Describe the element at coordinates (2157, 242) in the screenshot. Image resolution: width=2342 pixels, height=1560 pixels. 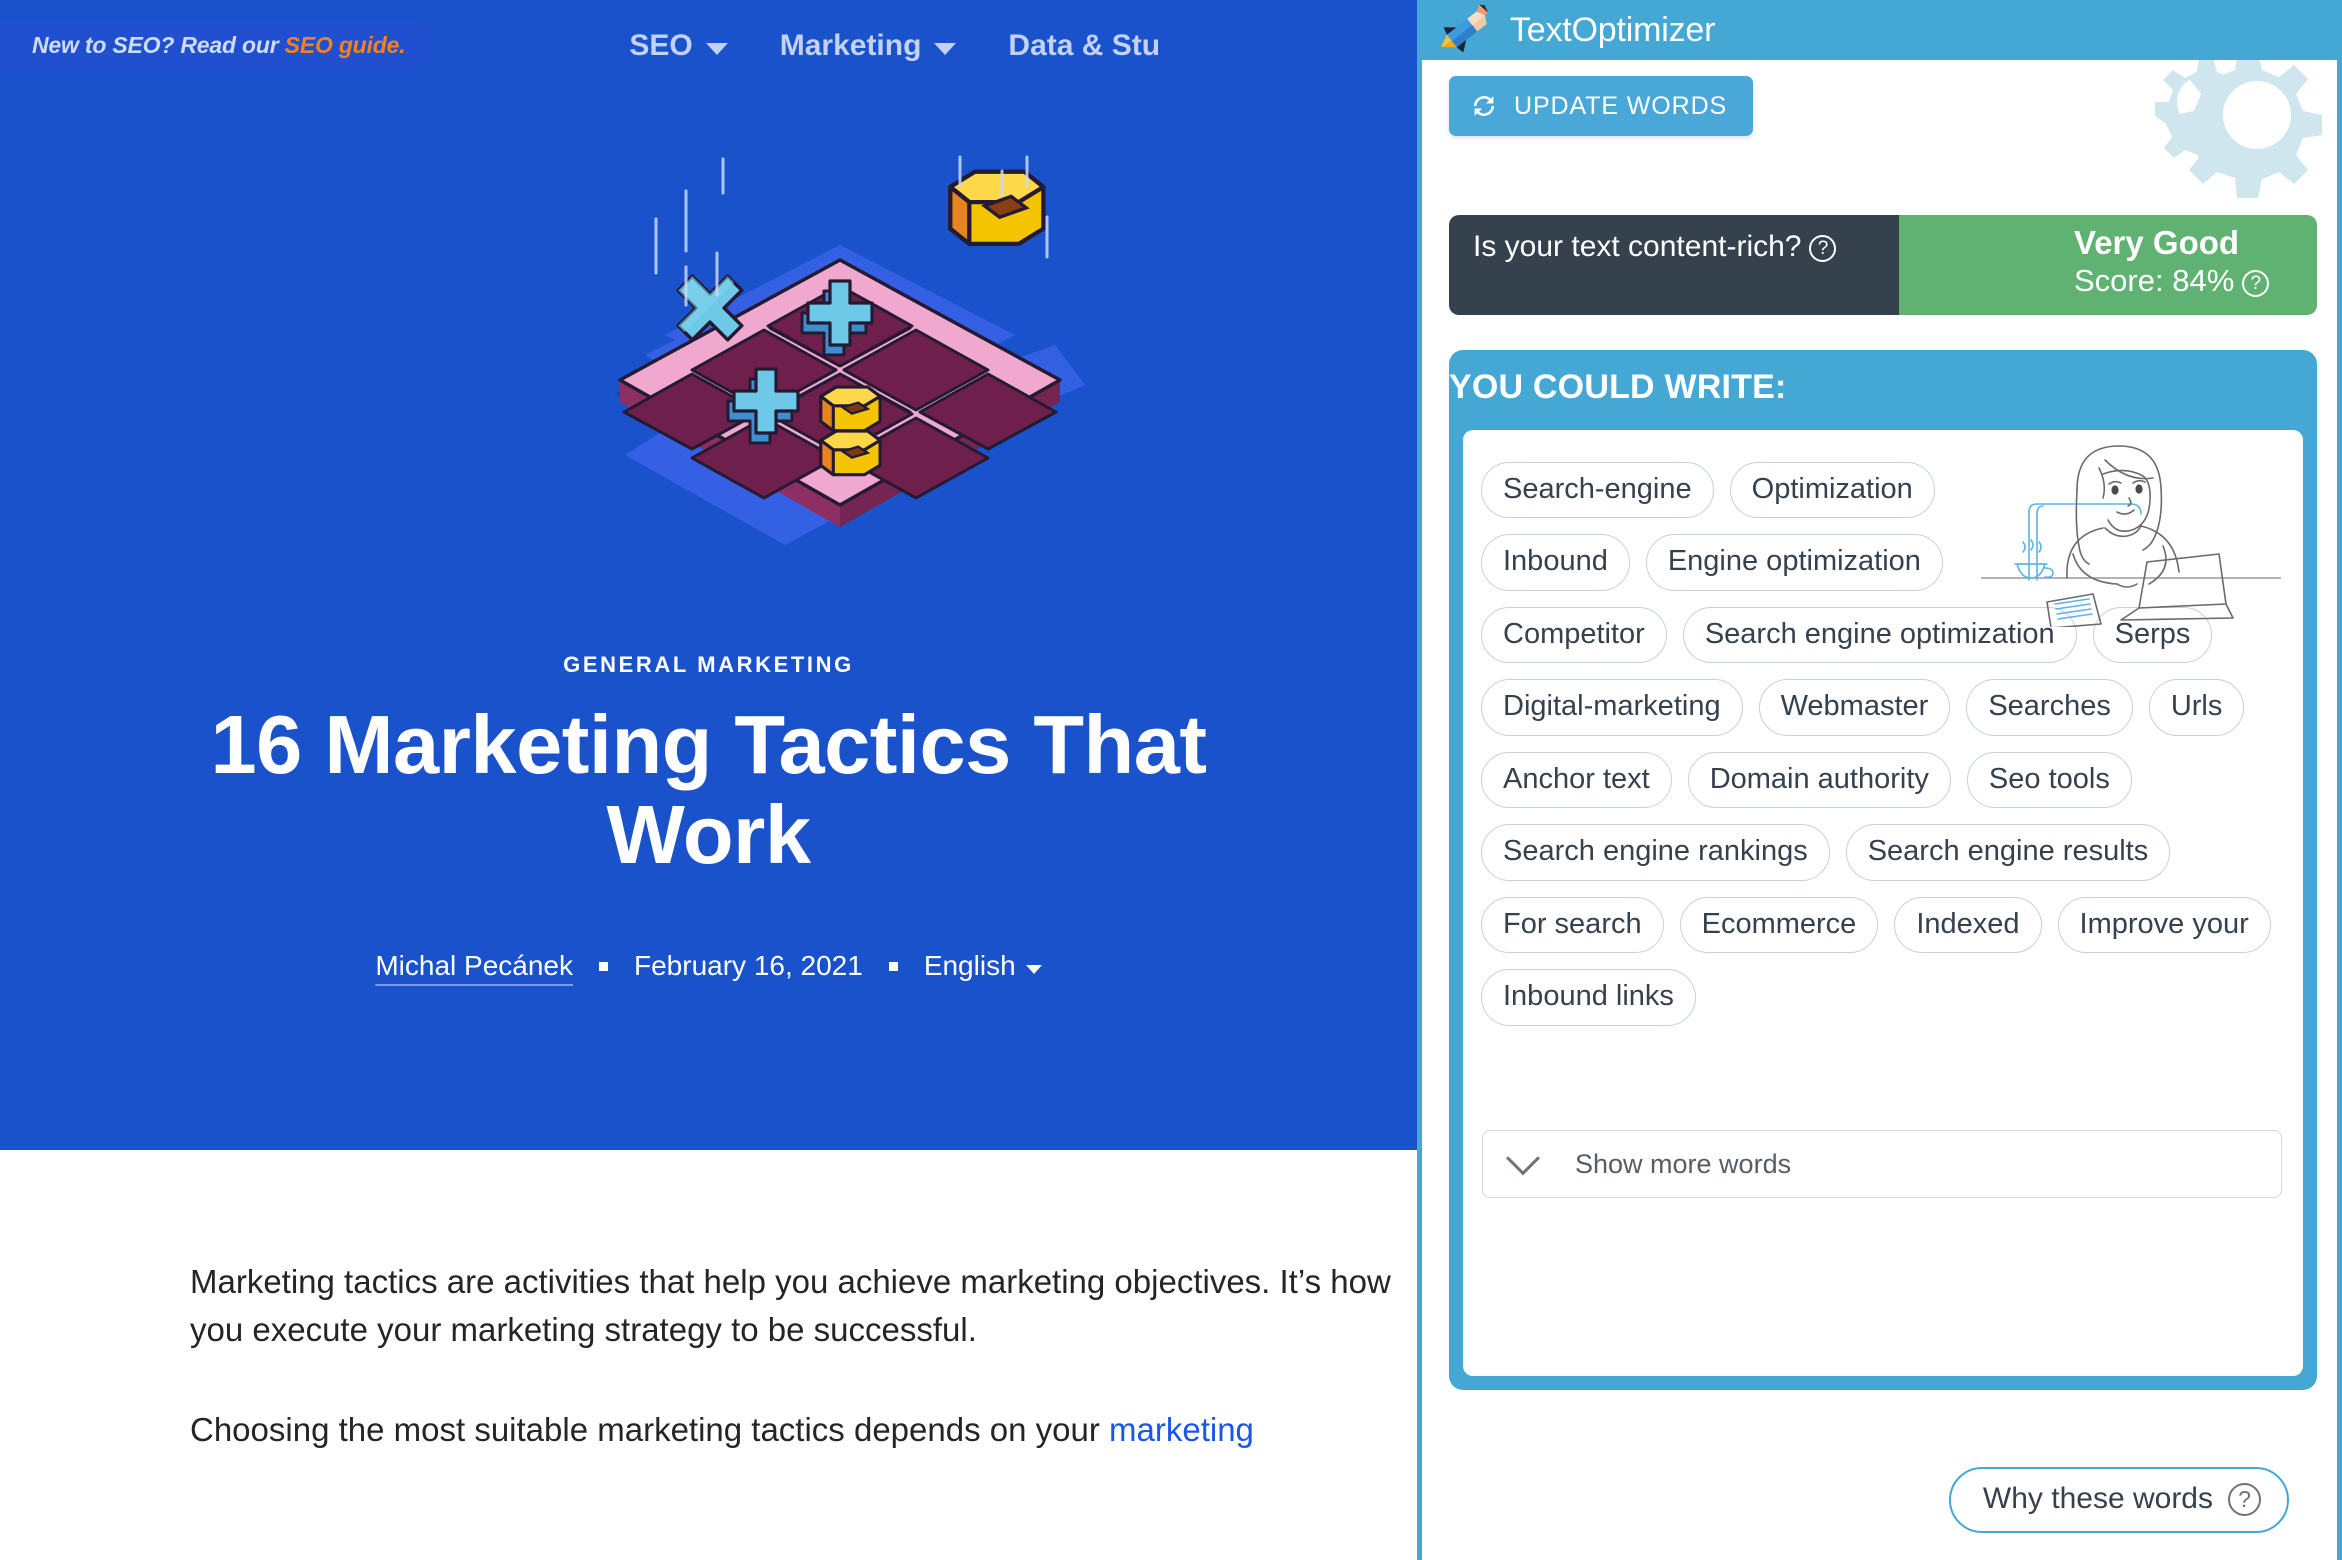
I see `score-rating-label: Very Good` at that location.